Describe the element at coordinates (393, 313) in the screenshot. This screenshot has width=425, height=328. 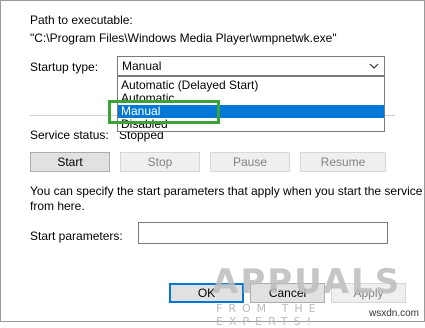
I see `site-credit: wsxdn.com` at that location.